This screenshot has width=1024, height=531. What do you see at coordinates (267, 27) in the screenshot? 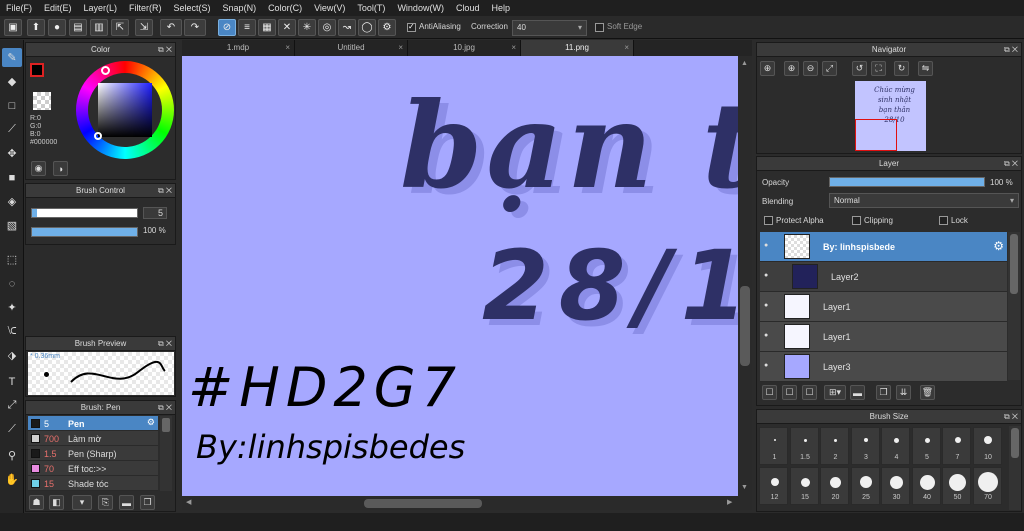
I see `snap-grid-icon: ▦` at bounding box center [267, 27].